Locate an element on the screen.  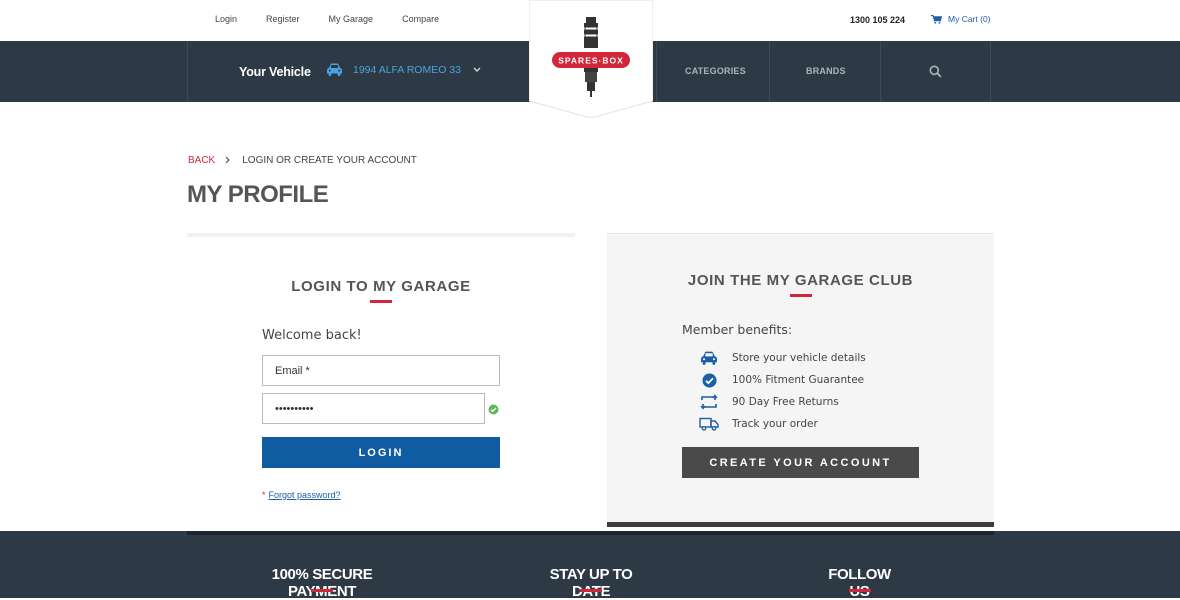
chevron-right-icon is located at coordinates (228, 161).